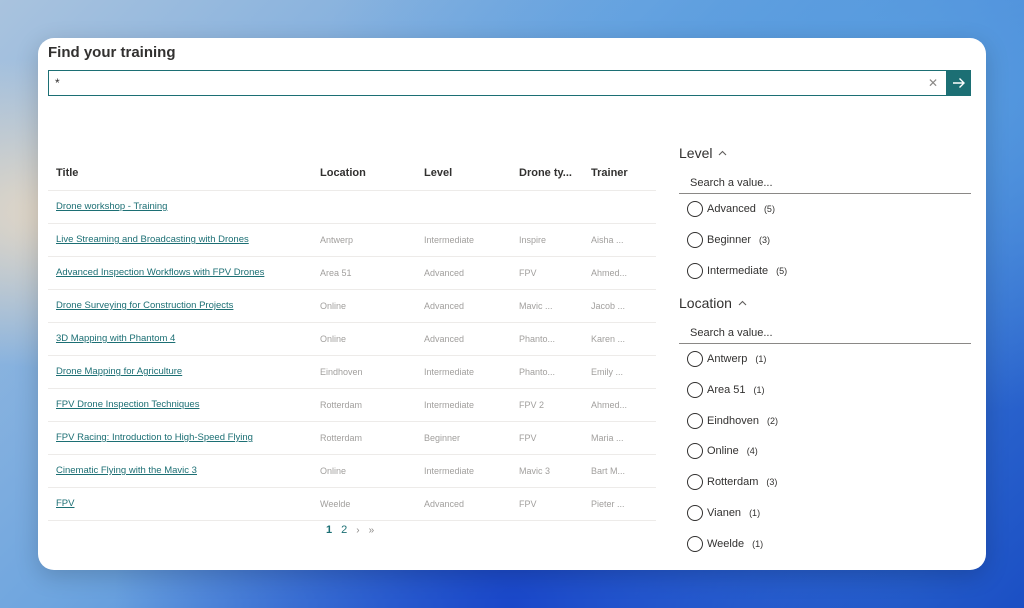  Describe the element at coordinates (825, 390) in the screenshot. I see `facet-option: Area 51 (1)` at that location.